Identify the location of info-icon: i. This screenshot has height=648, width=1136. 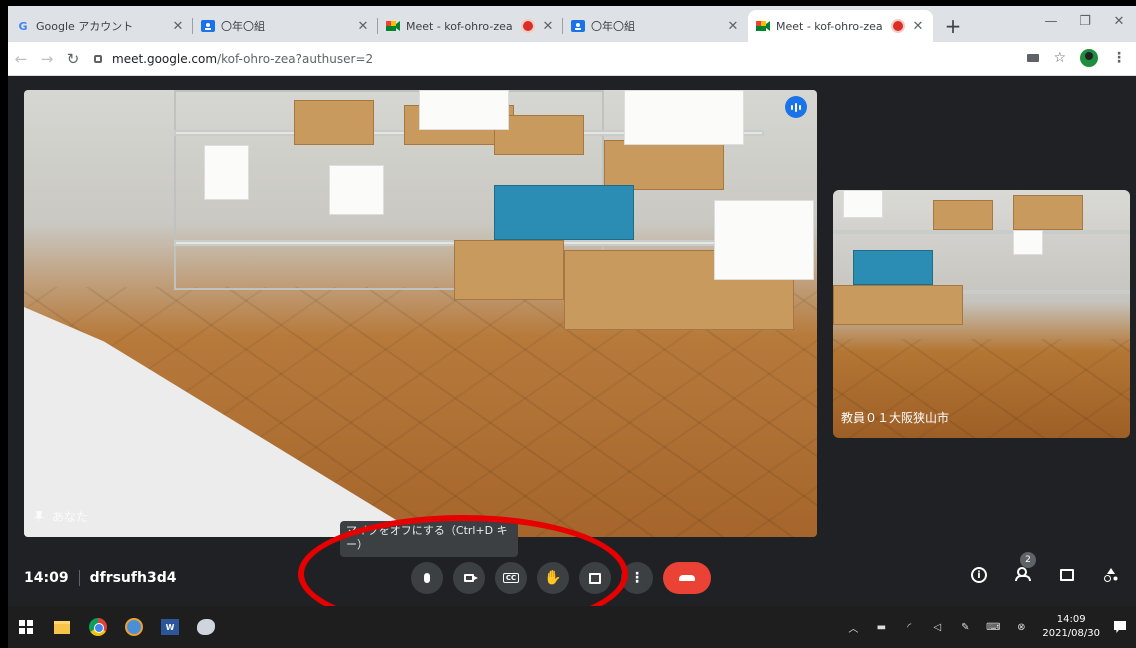
(979, 575).